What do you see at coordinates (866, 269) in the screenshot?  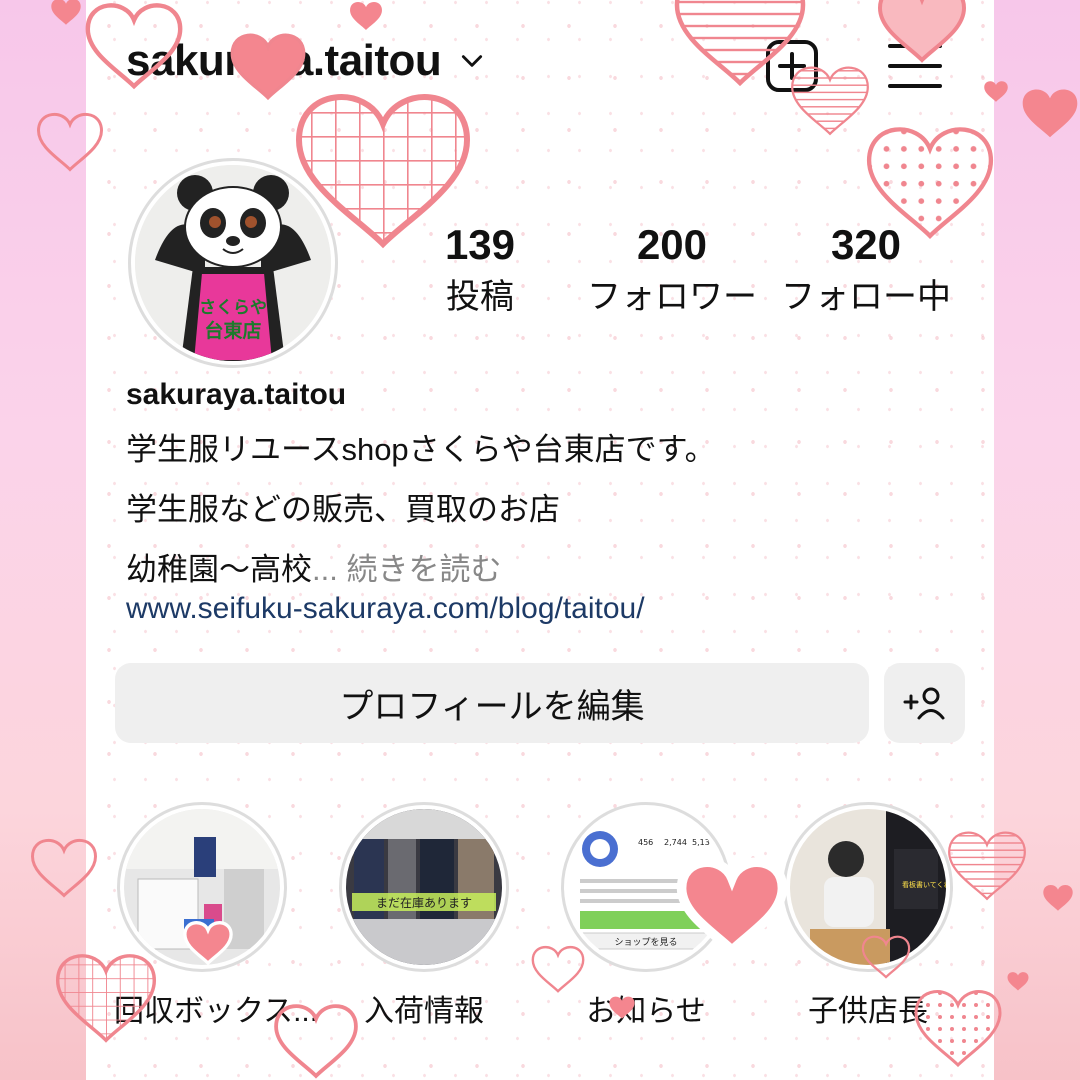 I see `following-stat: 320 フォロー中` at bounding box center [866, 269].